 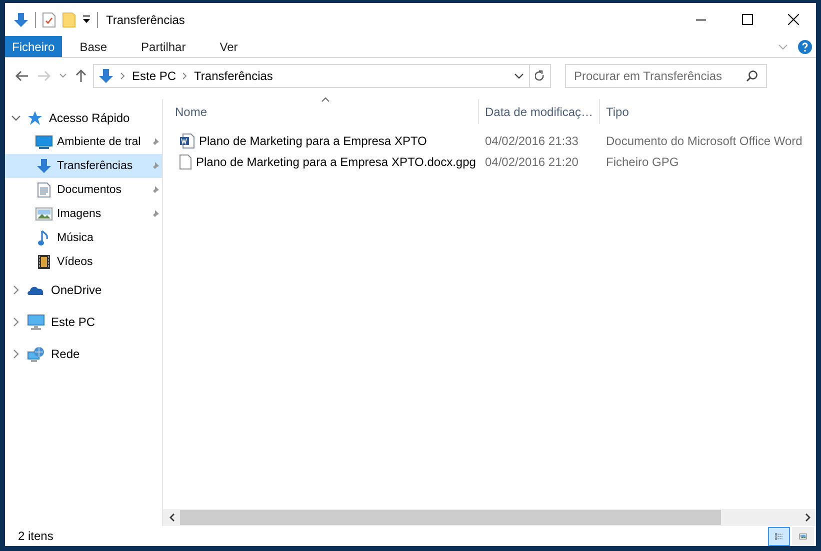 I want to click on help-icon, so click(x=805, y=47).